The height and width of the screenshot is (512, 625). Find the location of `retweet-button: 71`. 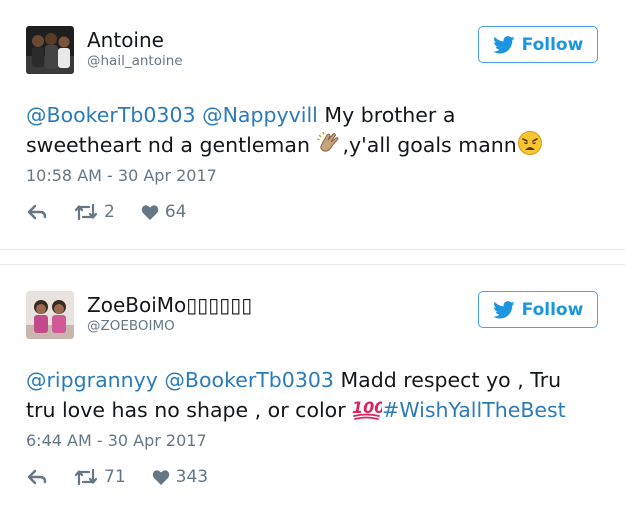

retweet-button: 71 is located at coordinates (100, 477).